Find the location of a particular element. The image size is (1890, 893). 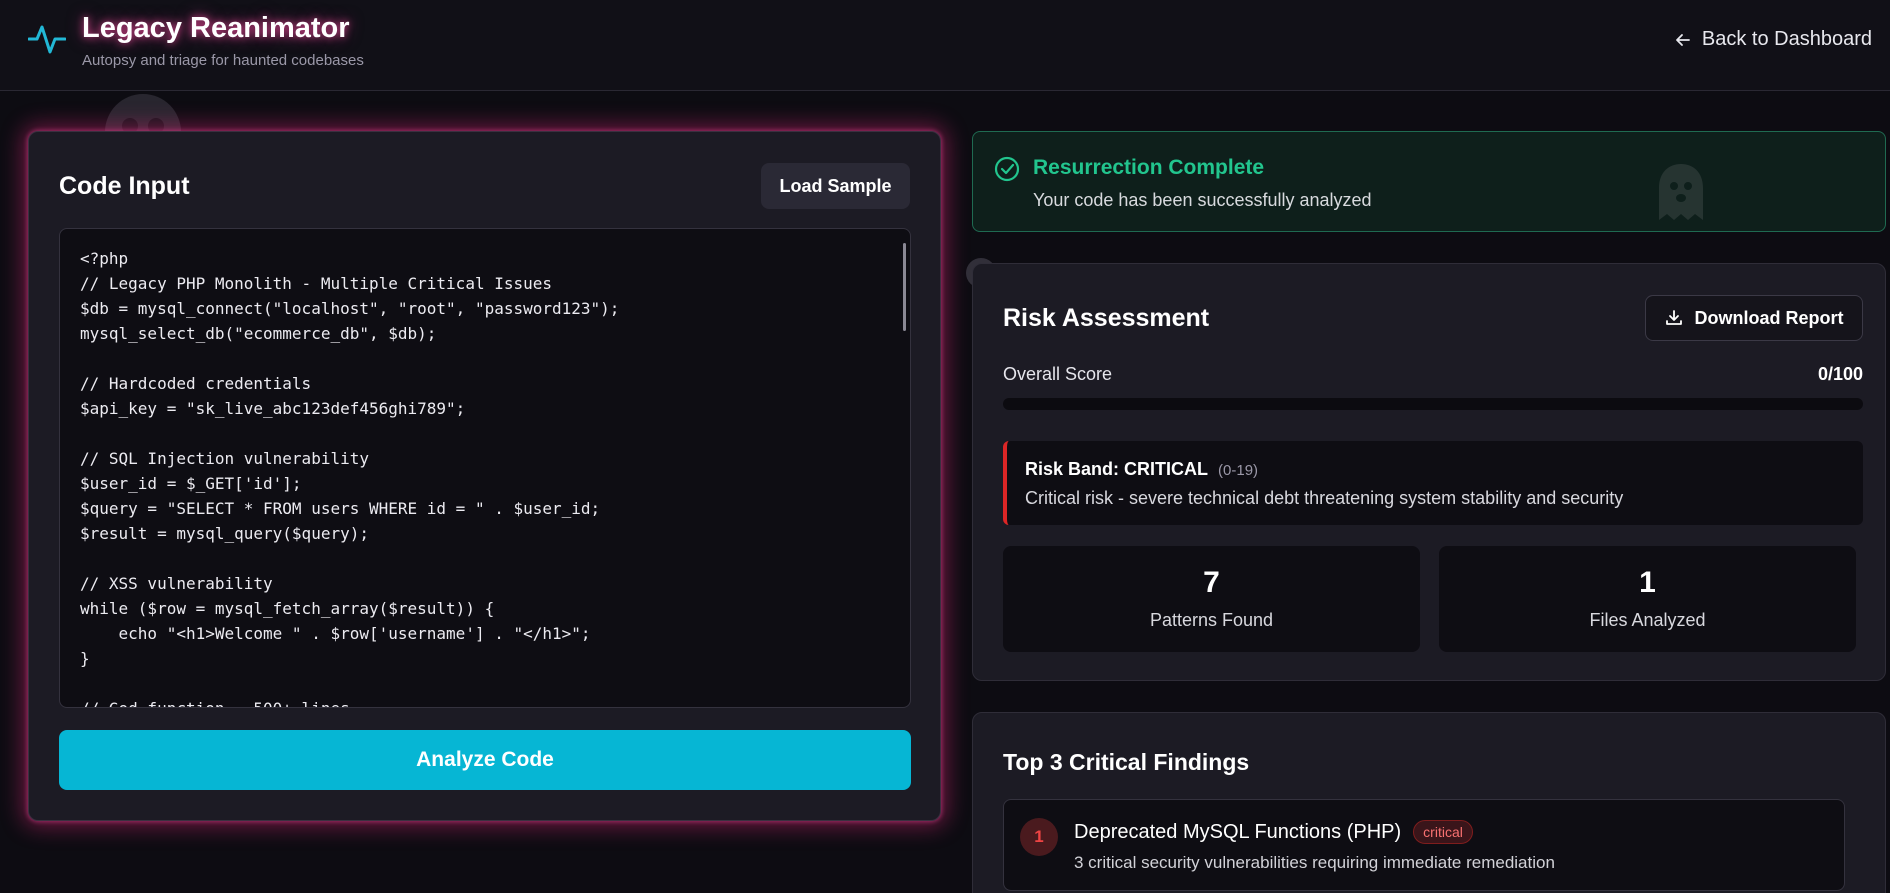

severity-badge: critical is located at coordinates (1443, 832).